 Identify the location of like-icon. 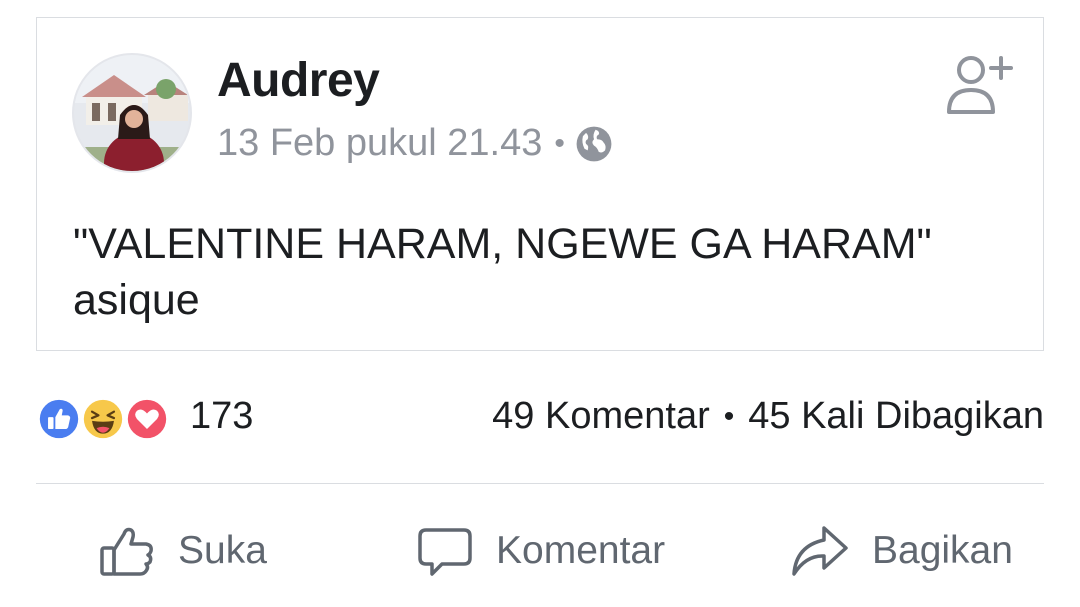
(59, 419).